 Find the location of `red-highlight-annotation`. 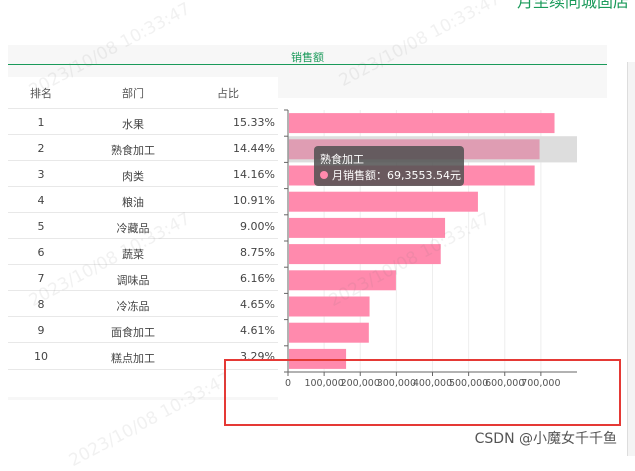

red-highlight-annotation is located at coordinates (422, 392).